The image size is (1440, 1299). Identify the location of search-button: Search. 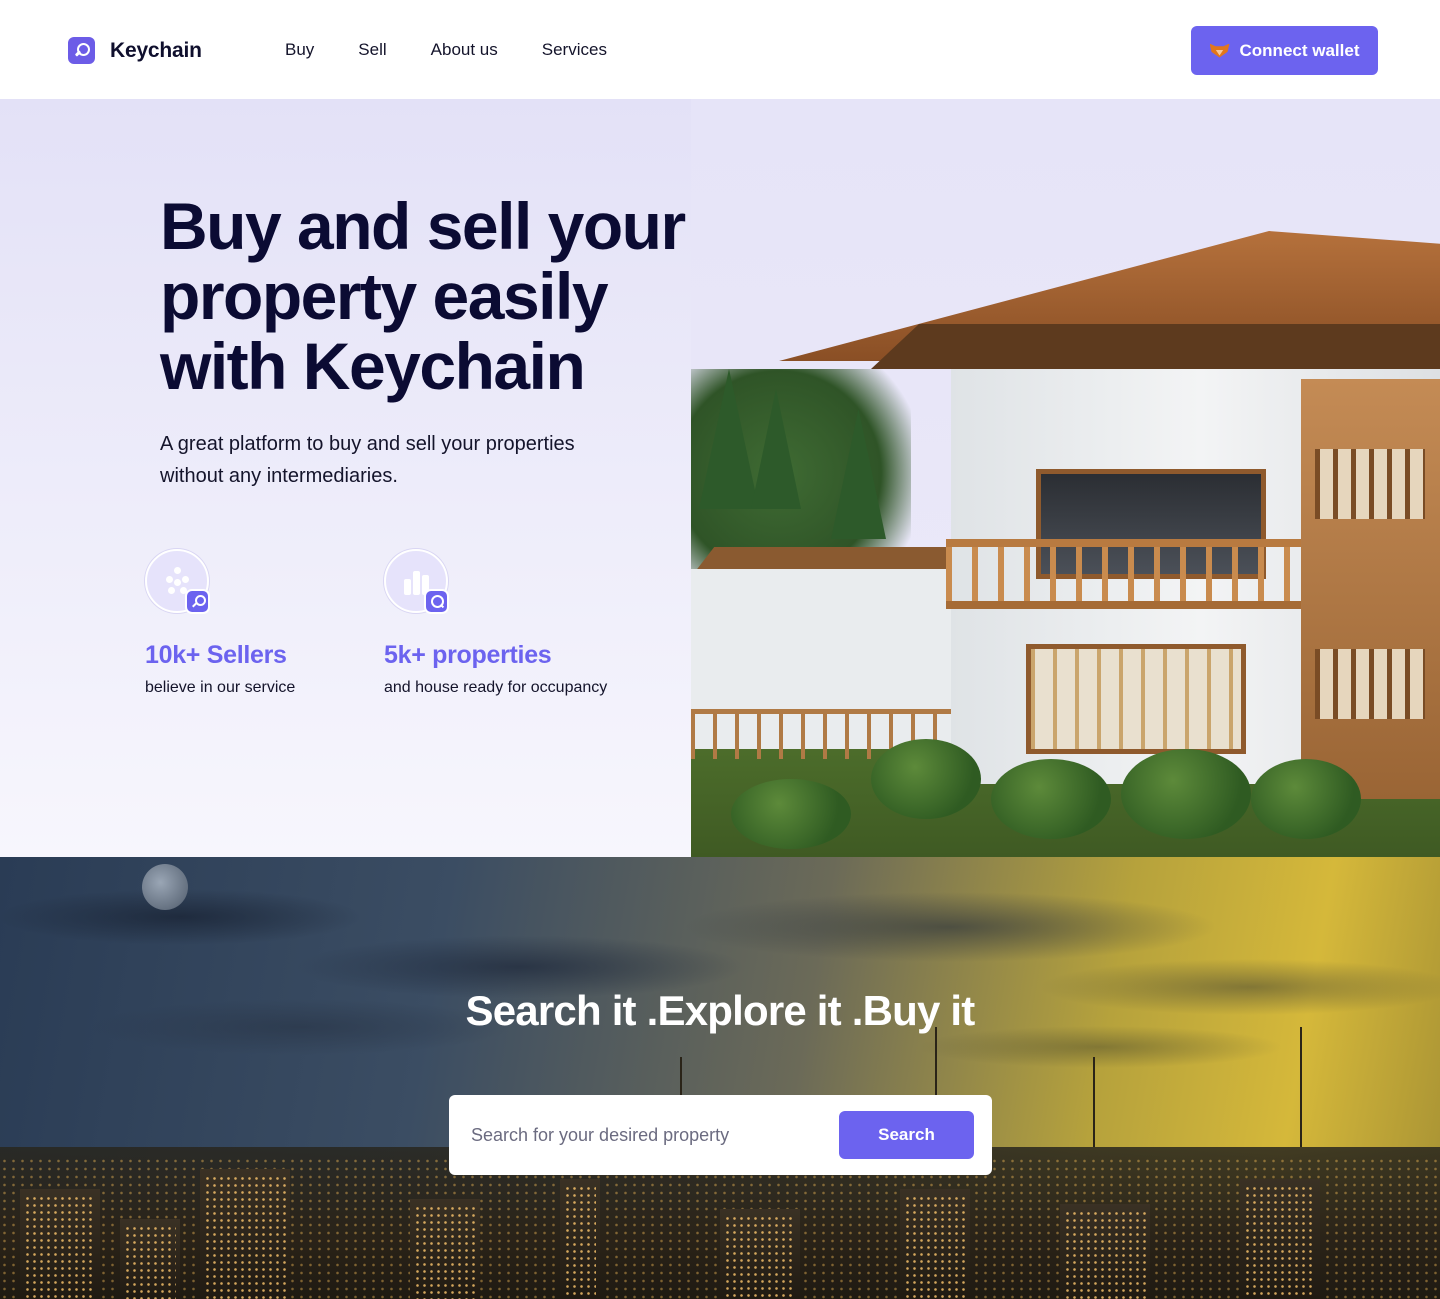
(906, 1135).